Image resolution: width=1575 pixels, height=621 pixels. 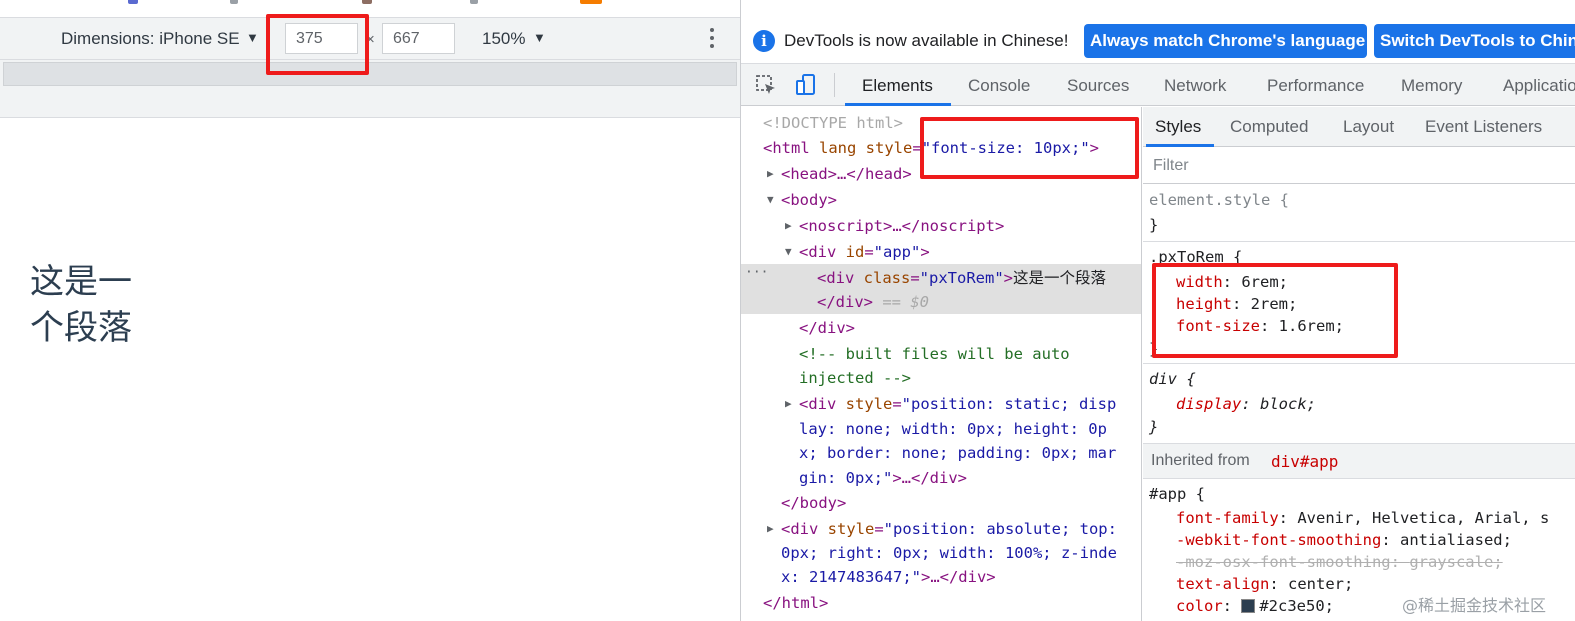 What do you see at coordinates (1178, 127) in the screenshot?
I see `tab-styles: Styles` at bounding box center [1178, 127].